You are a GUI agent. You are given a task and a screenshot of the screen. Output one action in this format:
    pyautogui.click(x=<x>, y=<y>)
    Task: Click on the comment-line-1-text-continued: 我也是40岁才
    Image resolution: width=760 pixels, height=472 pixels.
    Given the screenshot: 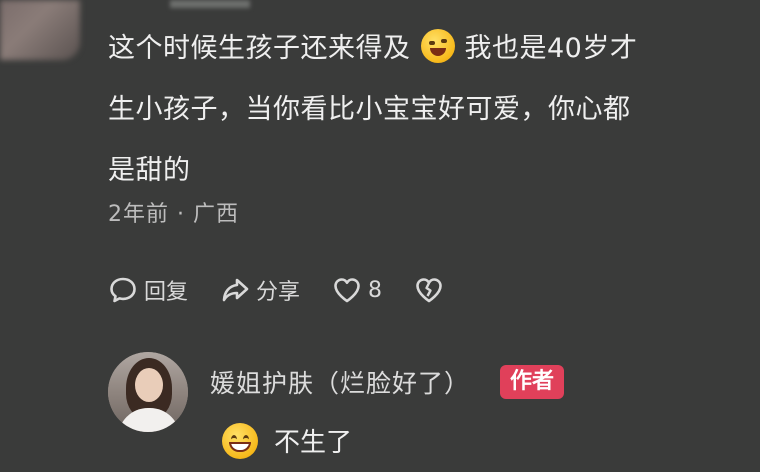 What is the action you would take?
    pyautogui.click(x=551, y=48)
    